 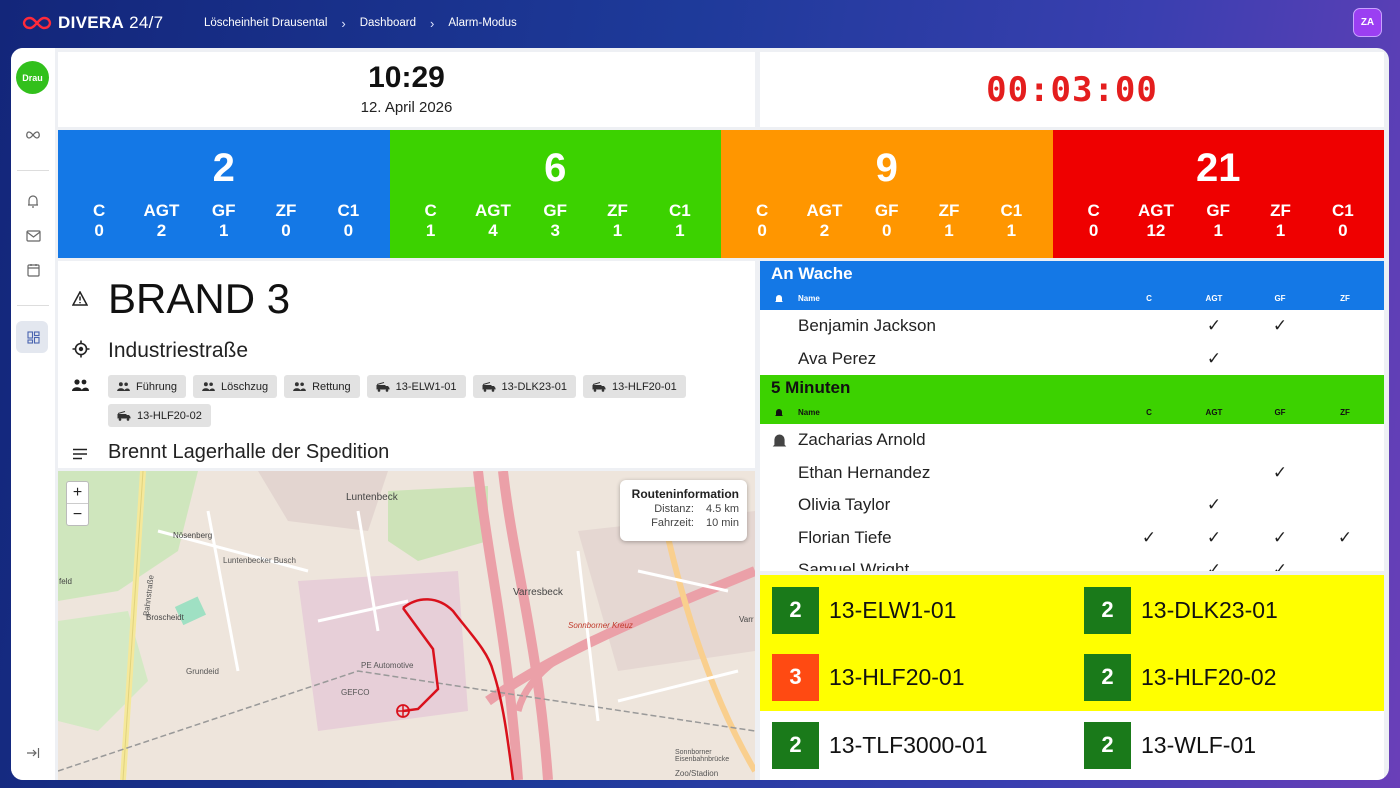 I want to click on qual-label: ZF, so click(x=949, y=210).